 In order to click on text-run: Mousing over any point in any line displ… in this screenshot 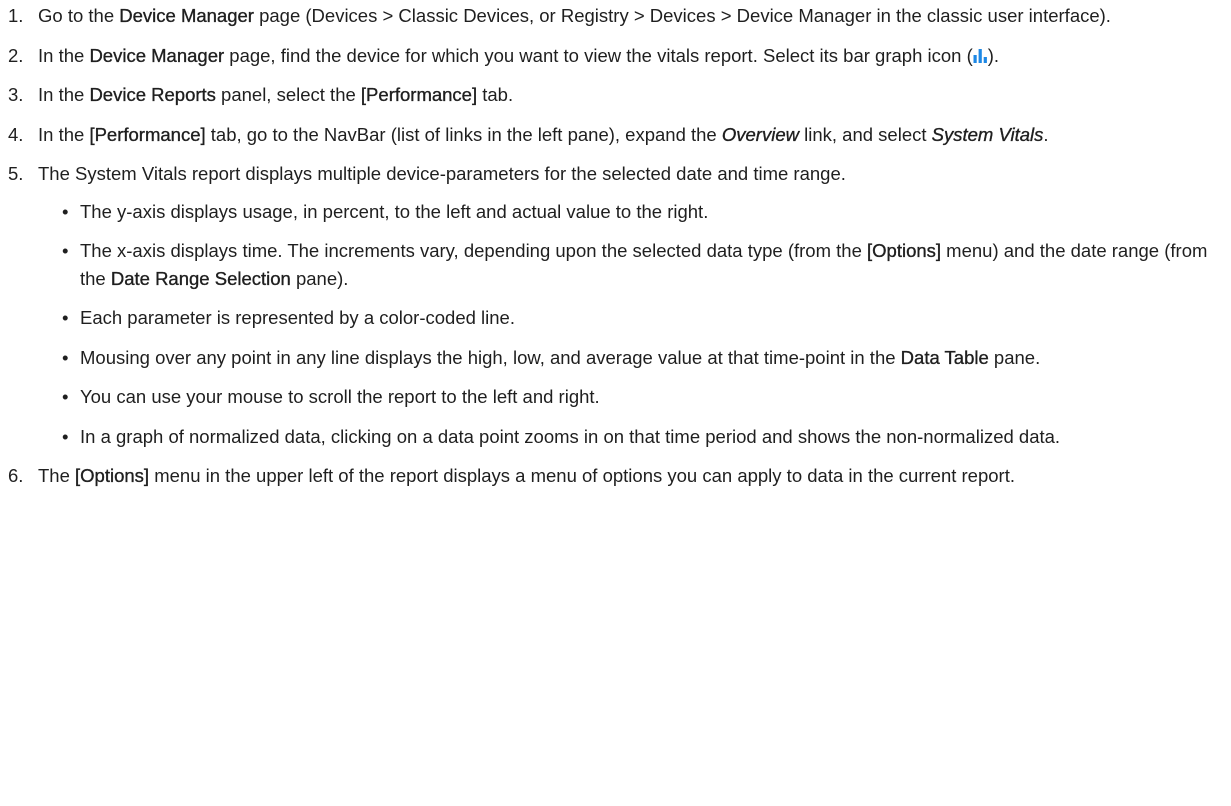, I will do `click(490, 357)`.